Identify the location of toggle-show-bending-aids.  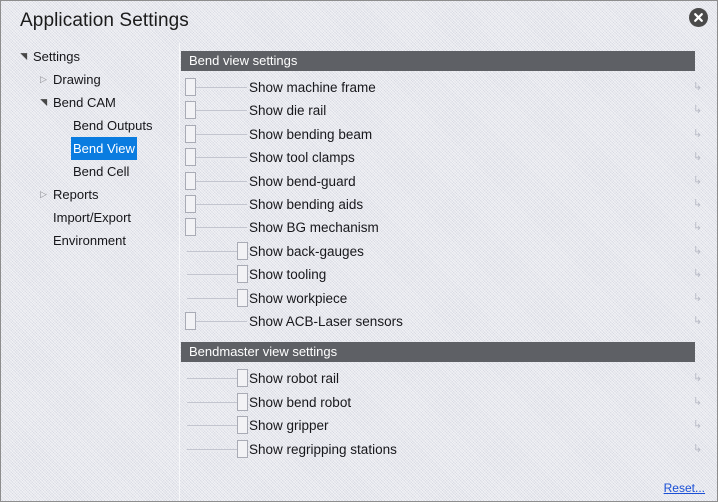
(217, 204).